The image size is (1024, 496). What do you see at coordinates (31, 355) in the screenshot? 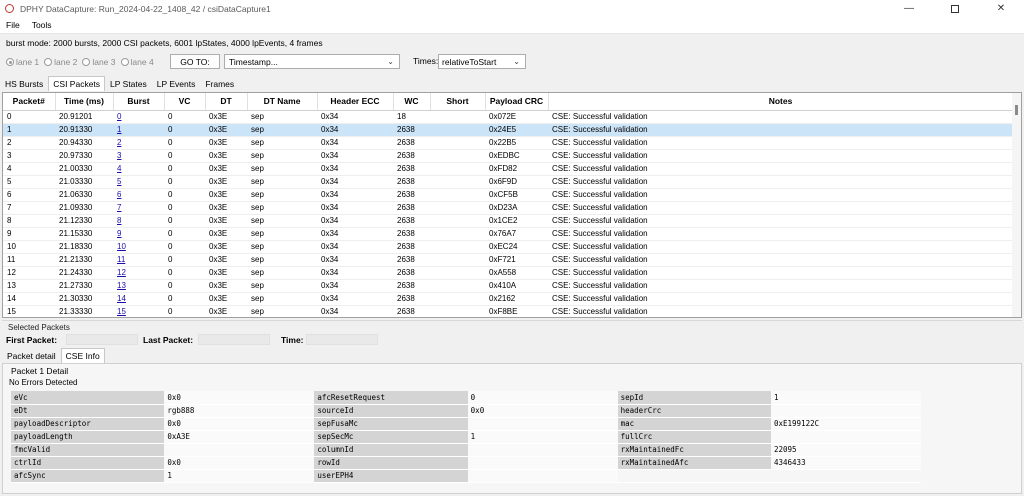
I see `tab-packet-detail: Packet detail` at bounding box center [31, 355].